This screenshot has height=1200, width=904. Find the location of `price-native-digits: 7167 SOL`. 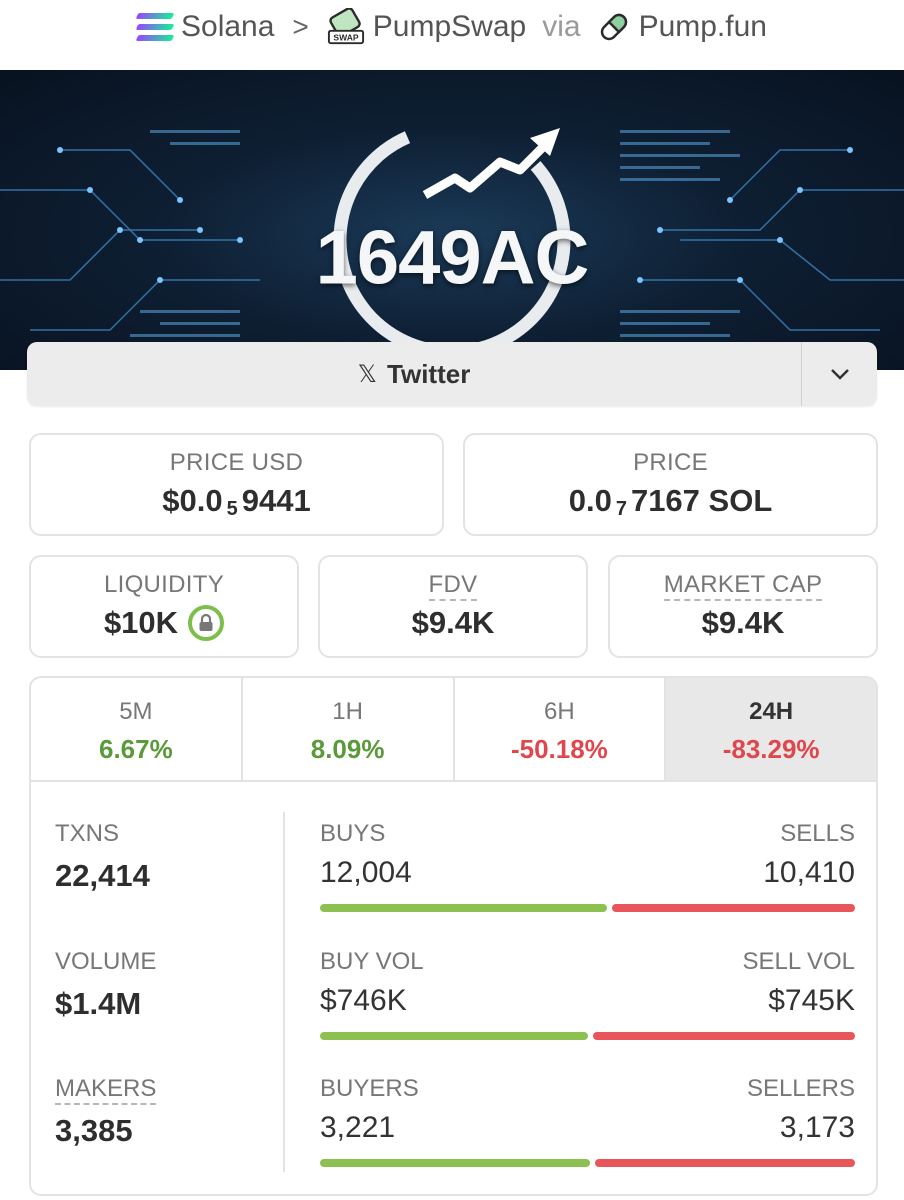

price-native-digits: 7167 SOL is located at coordinates (701, 500).